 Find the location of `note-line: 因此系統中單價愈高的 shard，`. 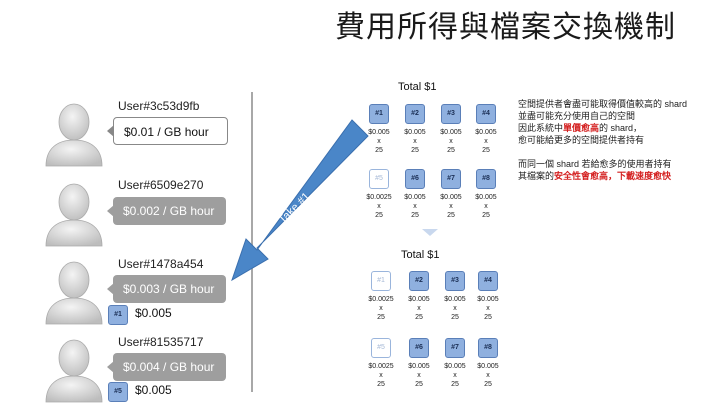

note-line: 因此系統中單價愈高的 shard， is located at coordinates (580, 128).